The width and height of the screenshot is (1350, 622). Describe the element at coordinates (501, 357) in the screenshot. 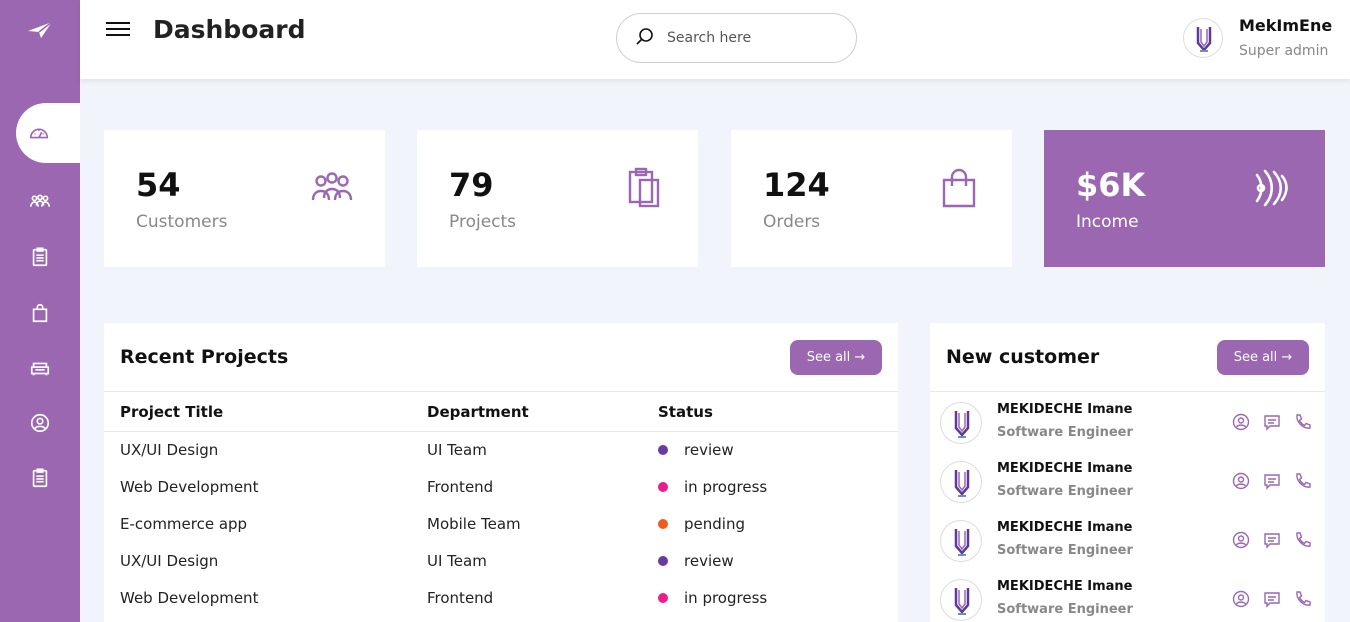

I see `panel-header: Recent Projects See all →` at that location.